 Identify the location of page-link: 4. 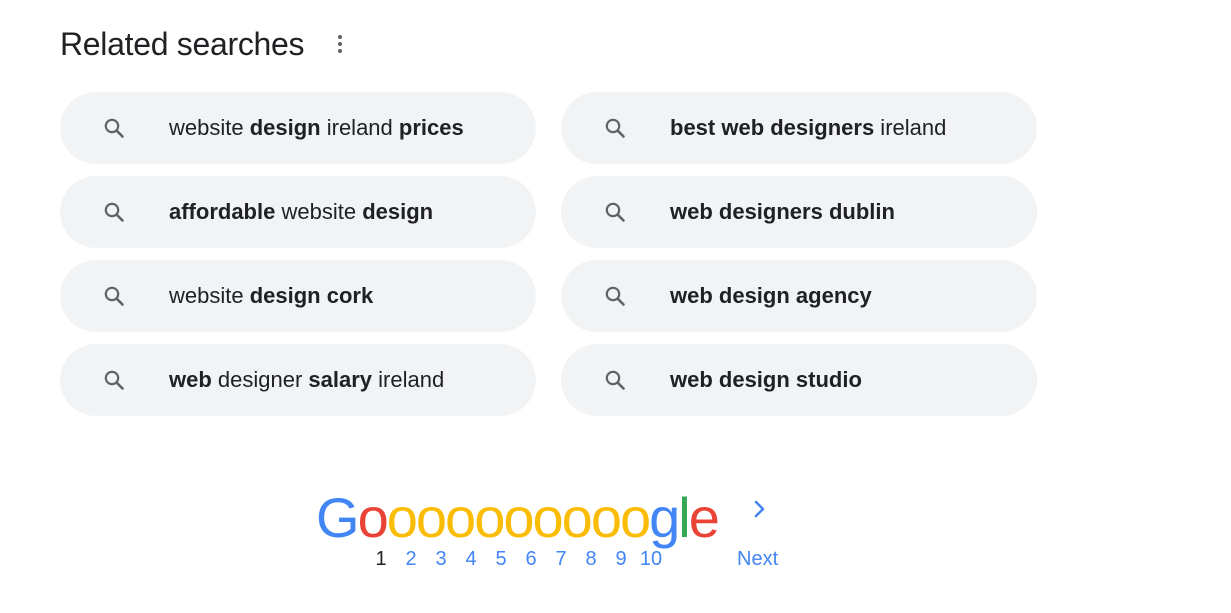
(471, 559).